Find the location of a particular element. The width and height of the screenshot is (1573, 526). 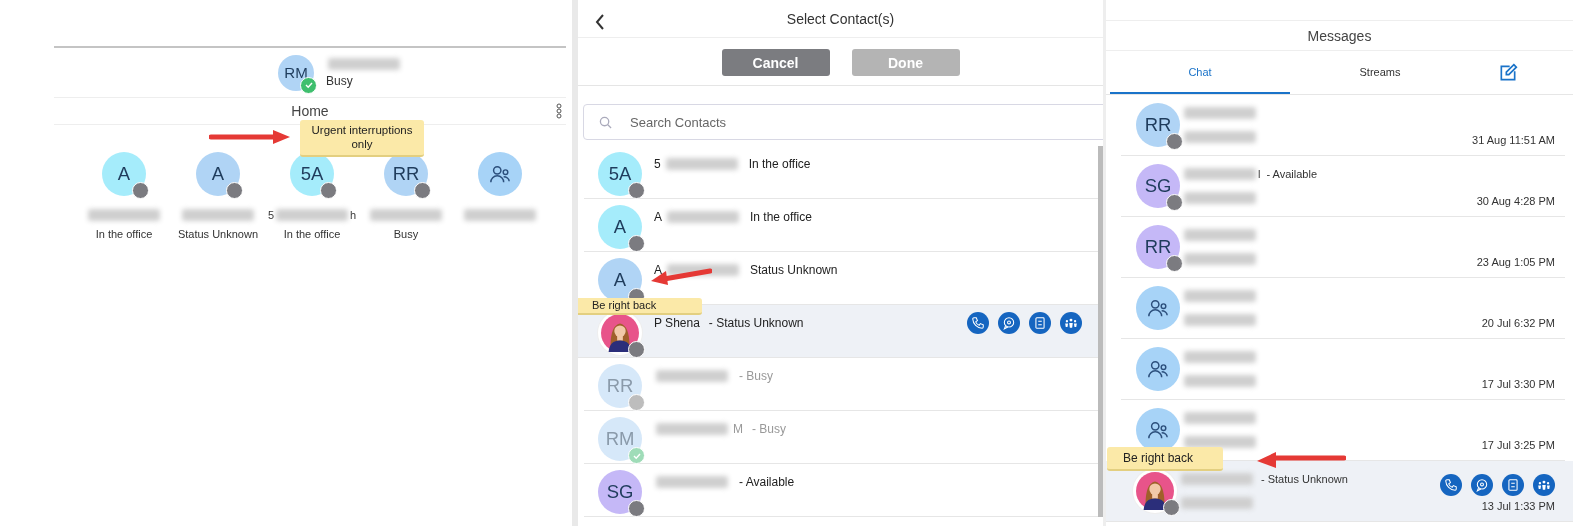

screen-title: Messages is located at coordinates (1339, 35).